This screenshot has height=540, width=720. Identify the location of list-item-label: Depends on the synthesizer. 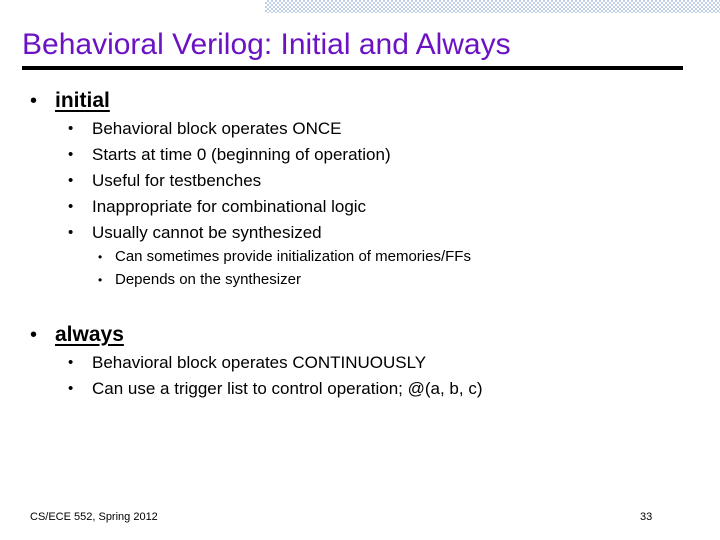
(208, 279).